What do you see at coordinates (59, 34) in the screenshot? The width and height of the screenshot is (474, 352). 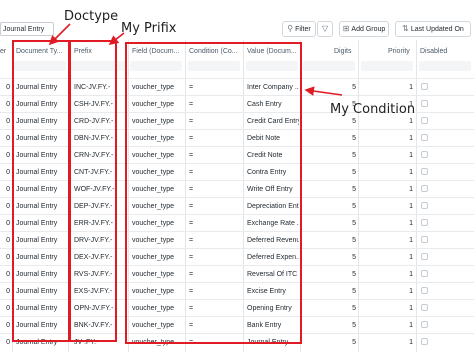 I see `doctype-arrow` at bounding box center [59, 34].